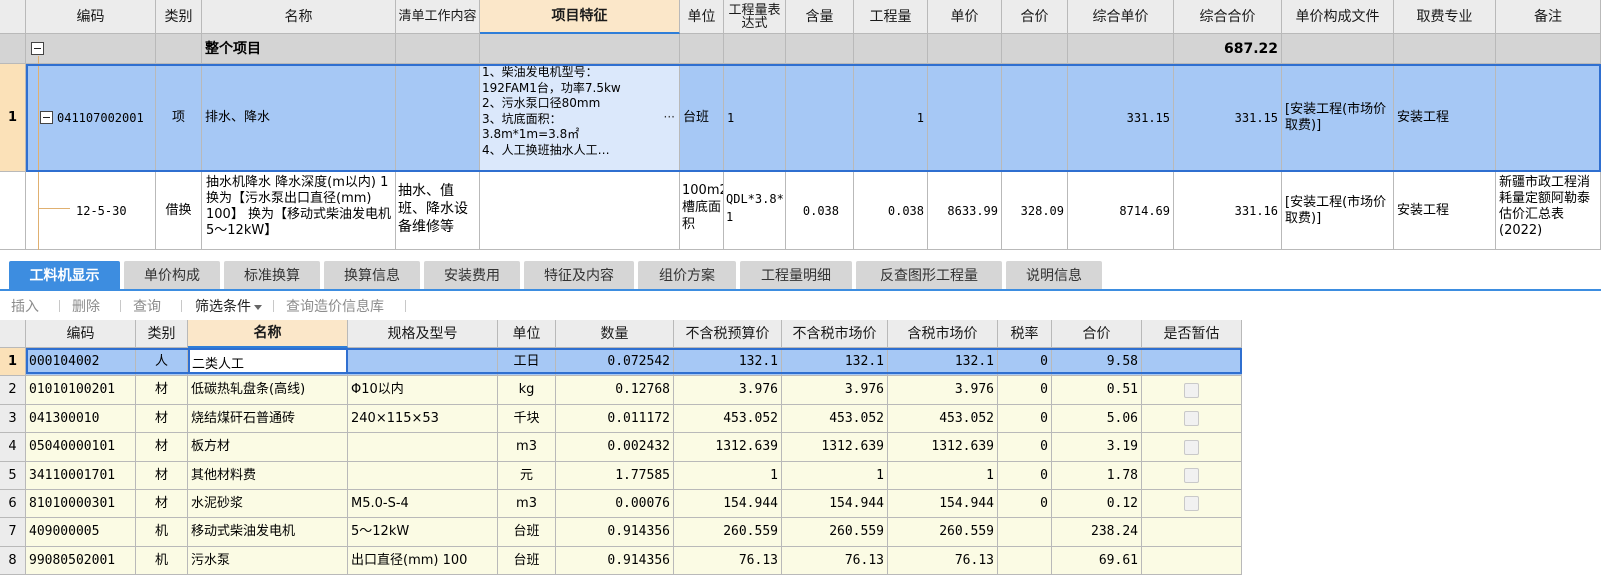  What do you see at coordinates (13, 532) in the screenshot?
I see `row-number: 7` at bounding box center [13, 532].